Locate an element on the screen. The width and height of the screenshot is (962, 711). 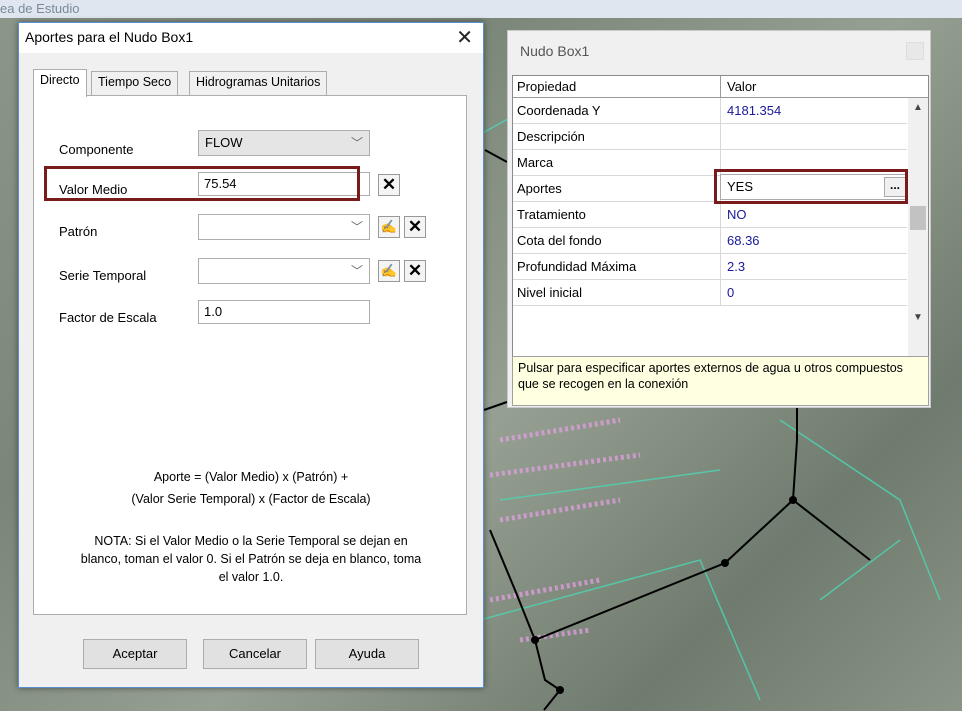
property-value: 4181.354 is located at coordinates (754, 110).